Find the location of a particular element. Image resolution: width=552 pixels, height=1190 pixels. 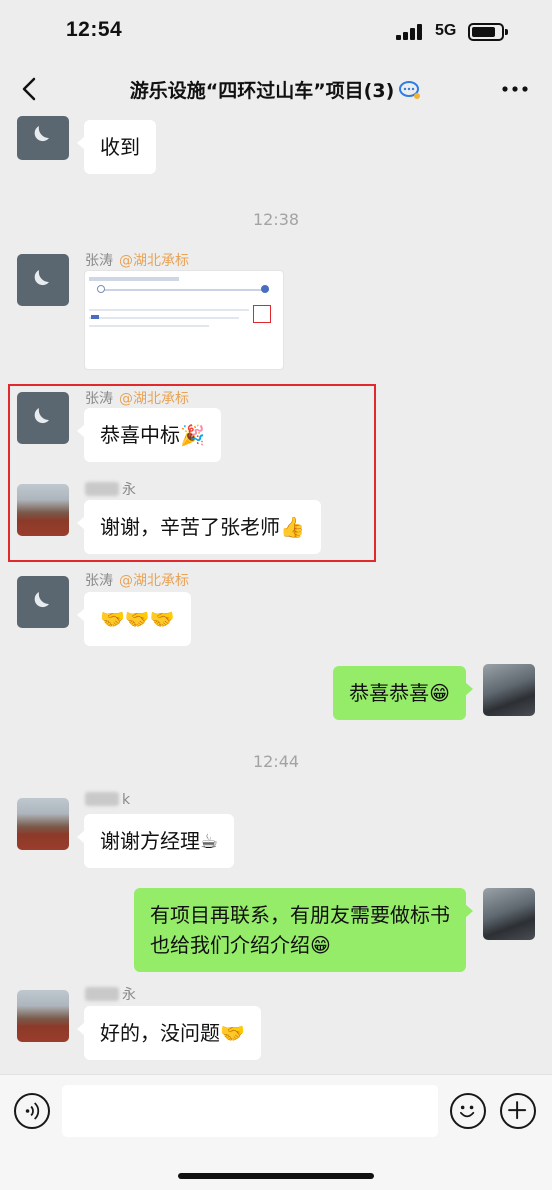

message-bubble: 恭喜中标🎉 is located at coordinates (149, 435).